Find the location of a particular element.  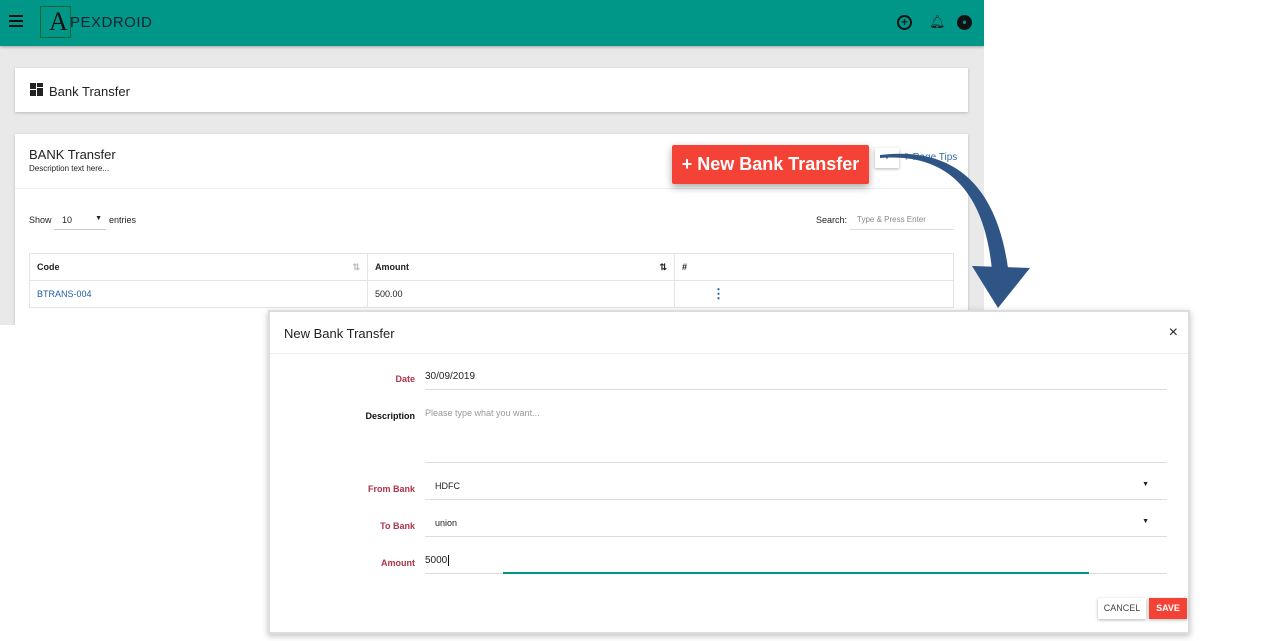

logo-letter: A is located at coordinates (58, 21).